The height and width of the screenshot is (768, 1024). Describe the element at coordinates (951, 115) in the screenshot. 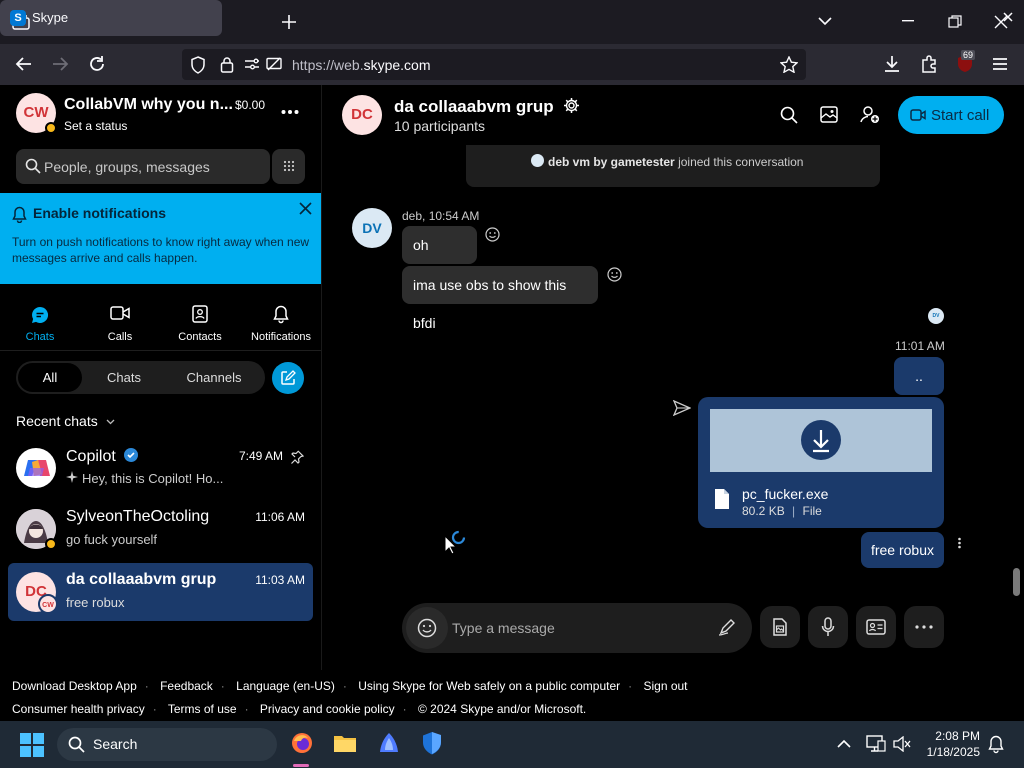

I see `start-call-button: Start call` at that location.